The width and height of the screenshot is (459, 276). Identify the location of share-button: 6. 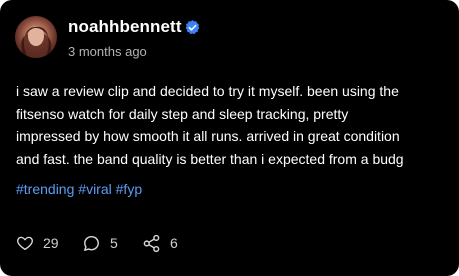
(160, 243).